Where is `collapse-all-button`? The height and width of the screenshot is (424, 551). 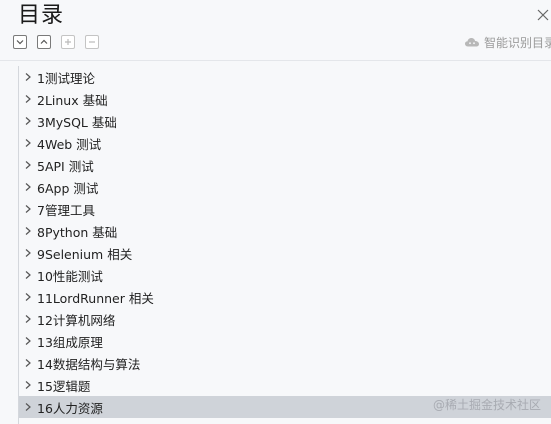
collapse-all-button is located at coordinates (44, 42).